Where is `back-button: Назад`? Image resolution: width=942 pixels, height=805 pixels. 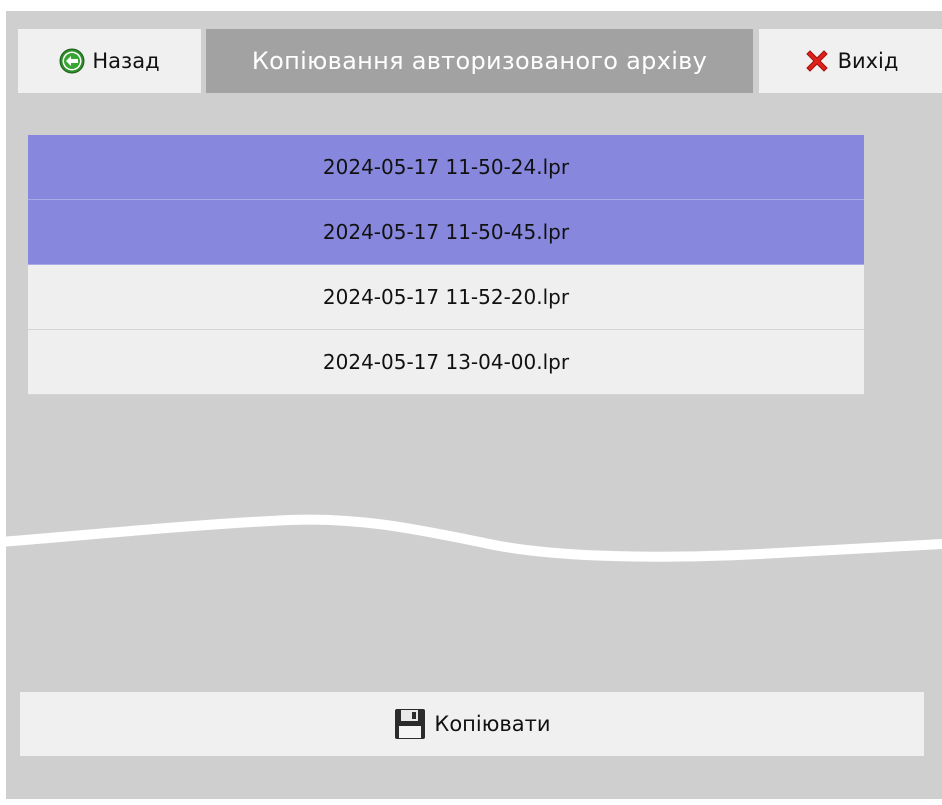 back-button: Назад is located at coordinates (109, 61).